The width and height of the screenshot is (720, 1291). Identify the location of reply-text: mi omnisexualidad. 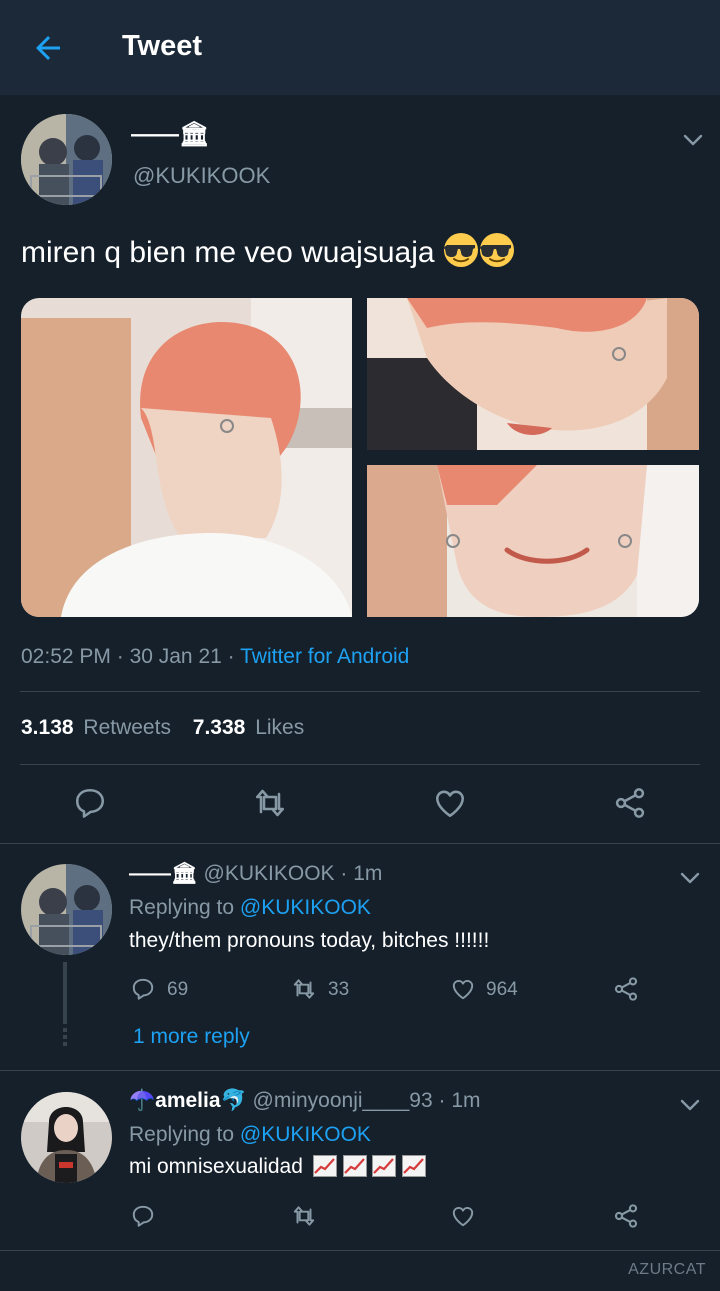
(278, 1169).